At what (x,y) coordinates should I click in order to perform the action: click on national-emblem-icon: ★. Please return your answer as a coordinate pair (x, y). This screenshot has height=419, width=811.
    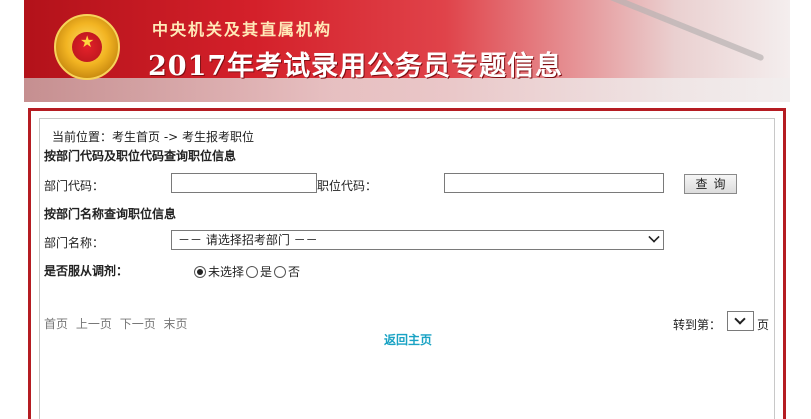
    Looking at the image, I should click on (87, 47).